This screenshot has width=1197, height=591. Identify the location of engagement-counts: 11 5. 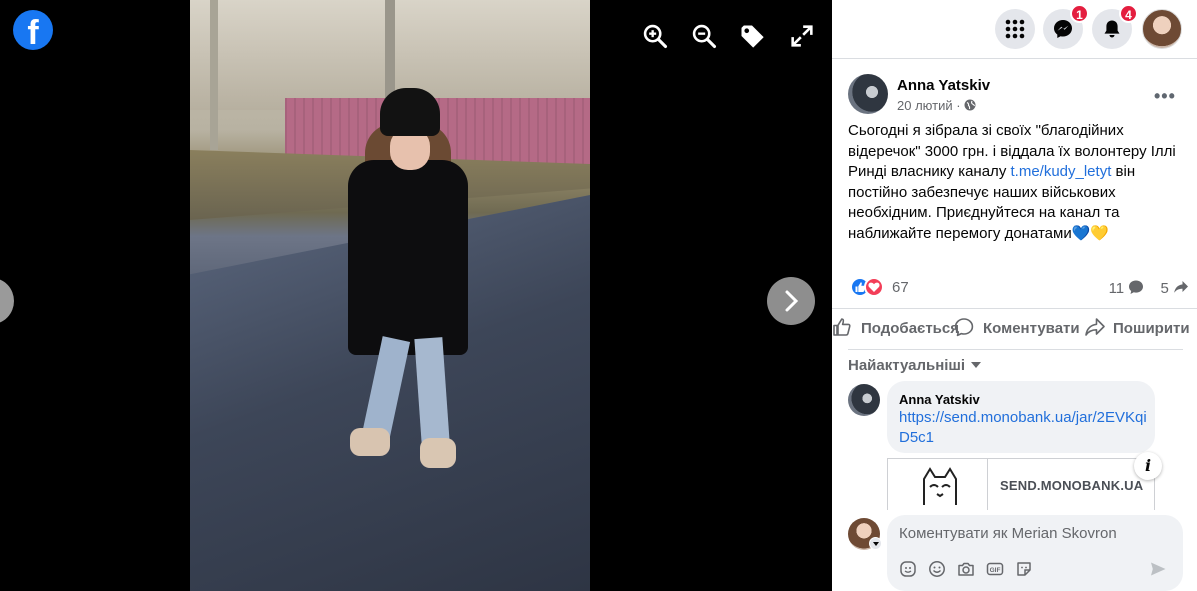
(1147, 288).